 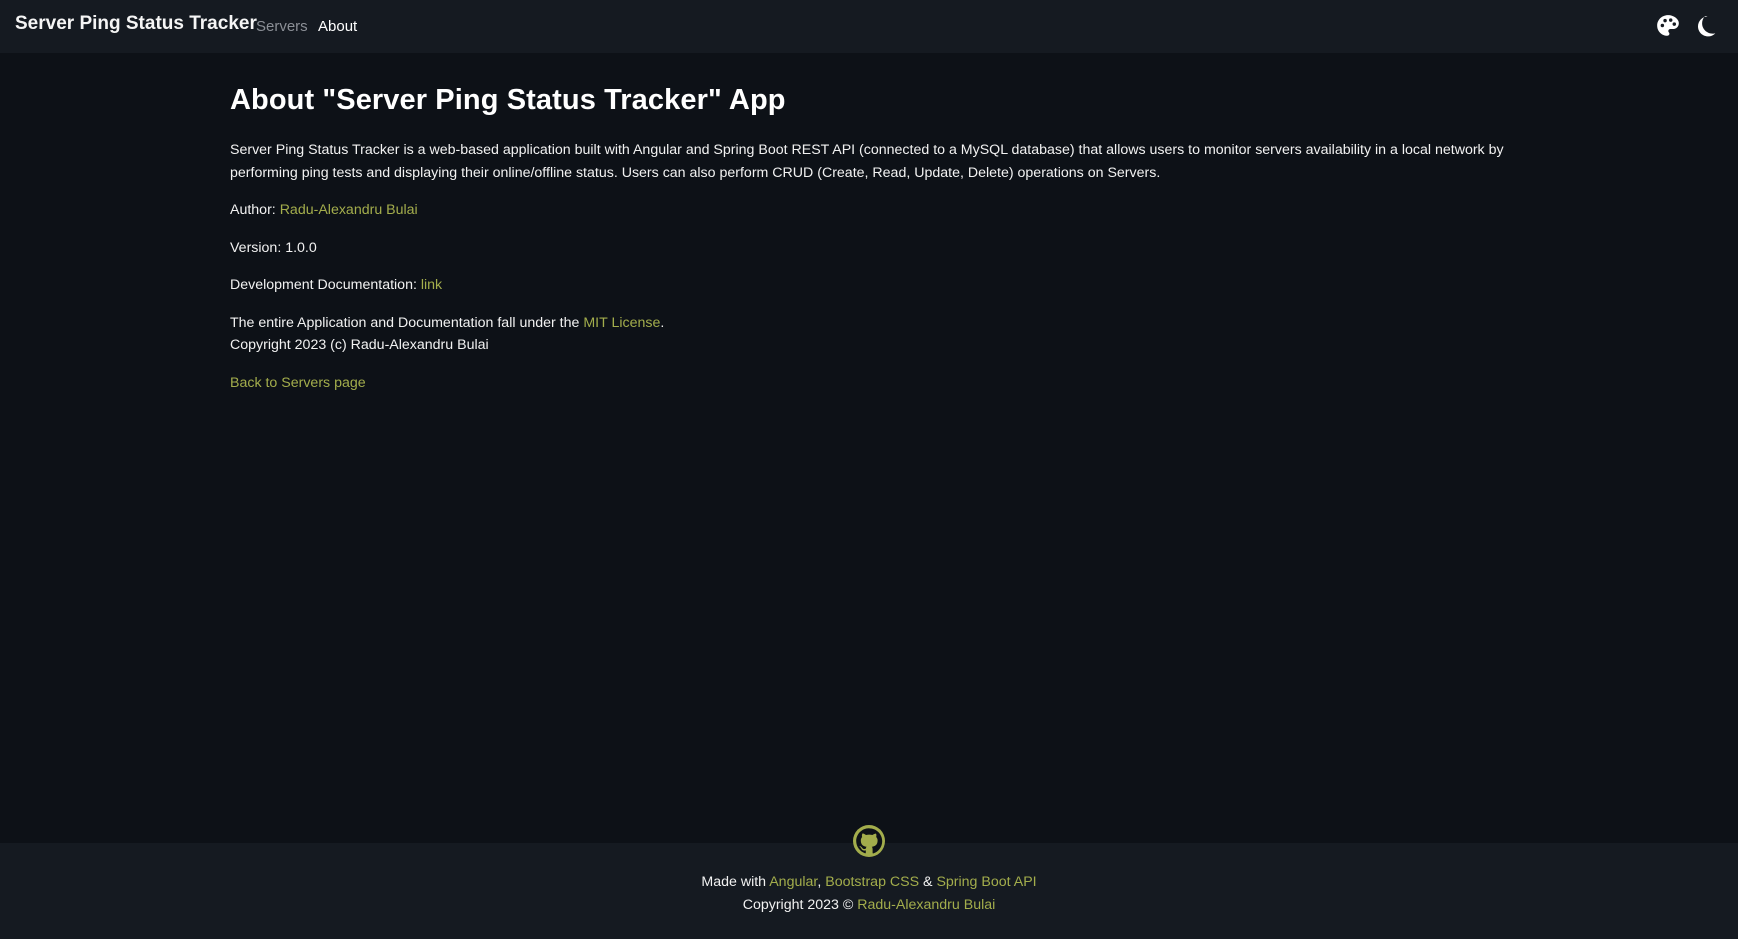 I want to click on footer-copyright: Copyright 2023 © Radu-Alexandru Bulai, so click(x=869, y=905).